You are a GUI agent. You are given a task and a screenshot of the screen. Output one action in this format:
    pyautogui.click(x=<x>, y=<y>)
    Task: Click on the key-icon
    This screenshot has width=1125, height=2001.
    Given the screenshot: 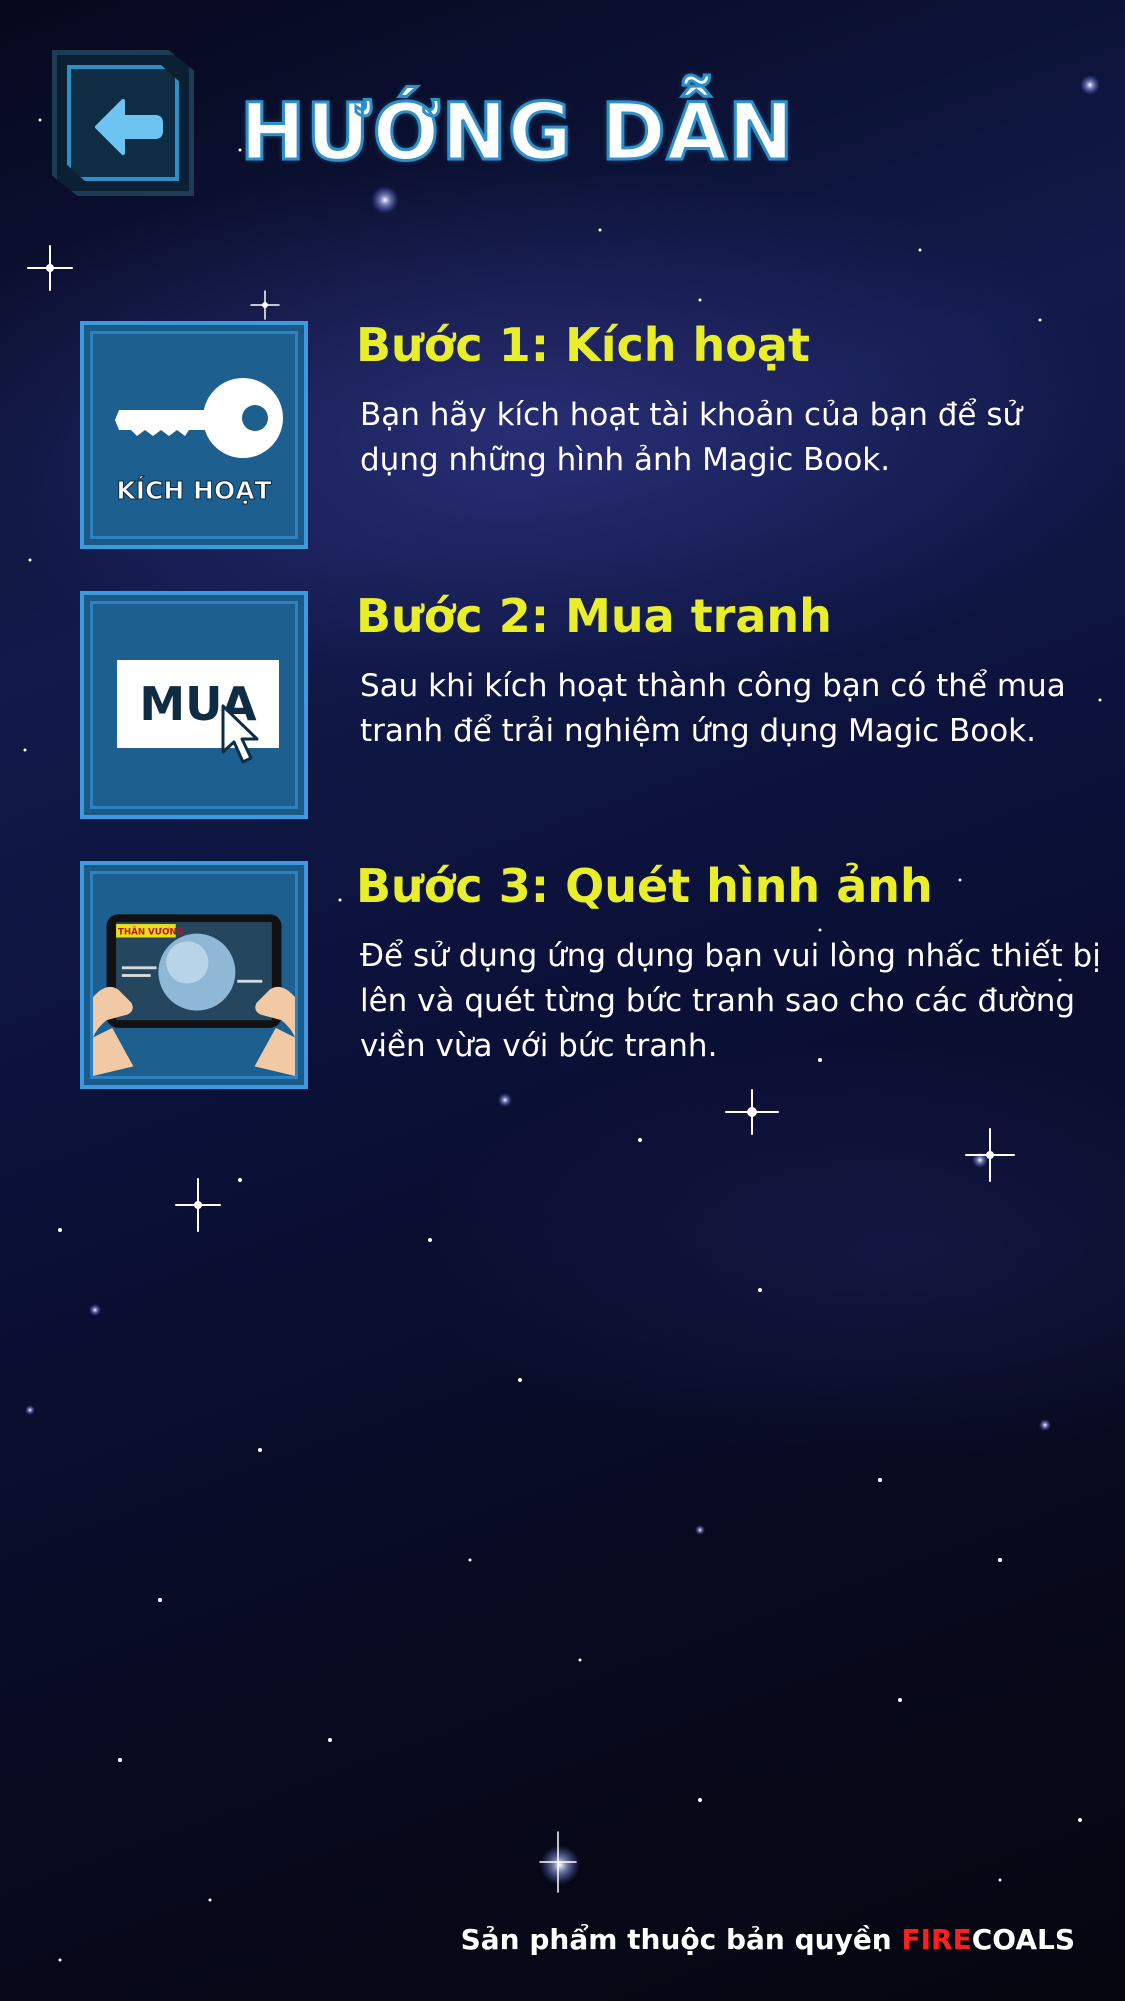 What is the action you would take?
    pyautogui.click(x=199, y=418)
    